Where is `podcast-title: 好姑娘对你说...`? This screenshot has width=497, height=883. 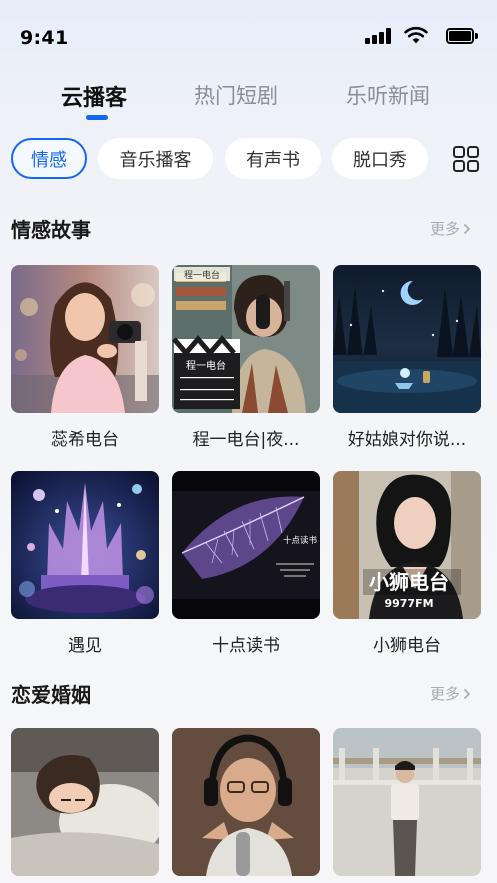
podcast-title: 好姑娘对你说... is located at coordinates (407, 440).